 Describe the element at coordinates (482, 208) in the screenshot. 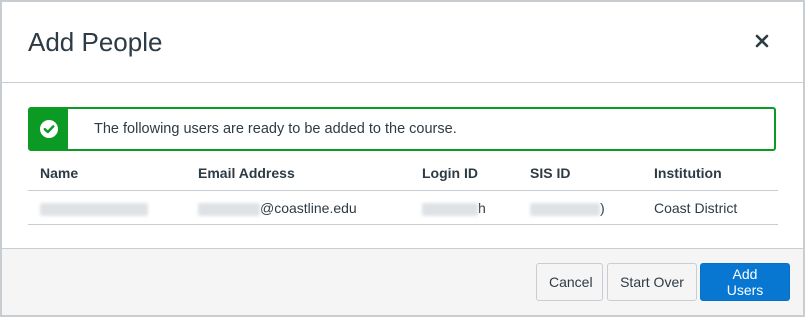

I see `login-id-suffix: h` at that location.